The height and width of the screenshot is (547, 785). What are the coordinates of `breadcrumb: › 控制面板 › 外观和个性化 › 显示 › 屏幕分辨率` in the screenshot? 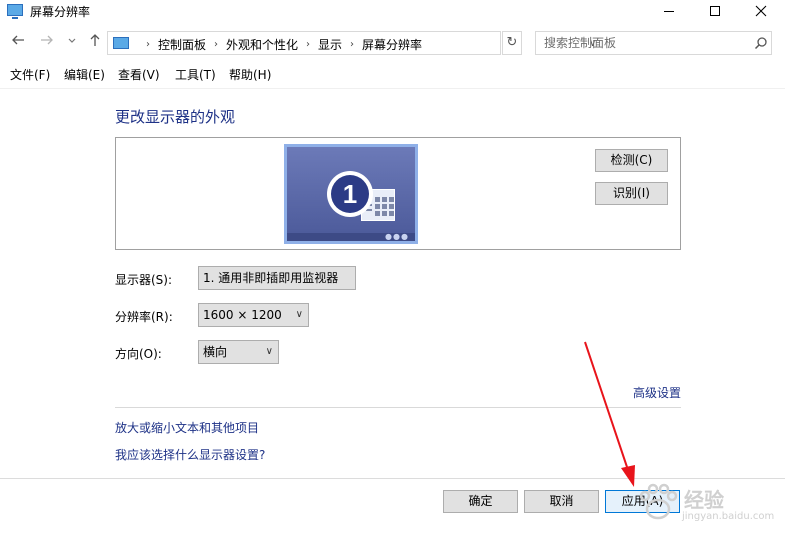 It's located at (280, 44).